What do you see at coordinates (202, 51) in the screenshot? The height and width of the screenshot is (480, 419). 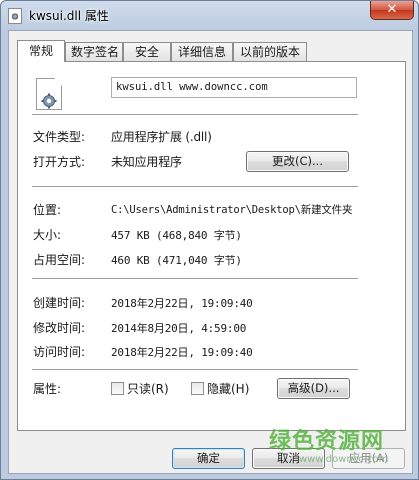 I see `tab-details: 详细信息` at bounding box center [202, 51].